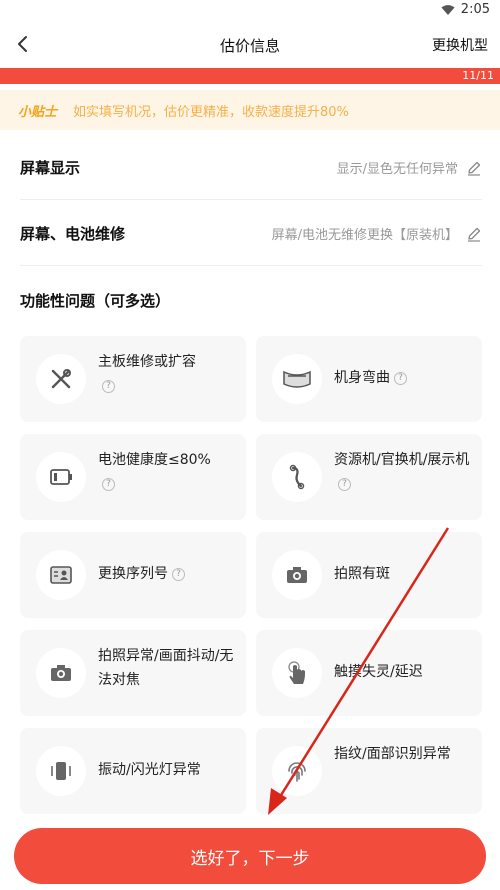 The height and width of the screenshot is (890, 500). What do you see at coordinates (154, 460) in the screenshot?
I see `option-label: 电池健康度≤80%` at bounding box center [154, 460].